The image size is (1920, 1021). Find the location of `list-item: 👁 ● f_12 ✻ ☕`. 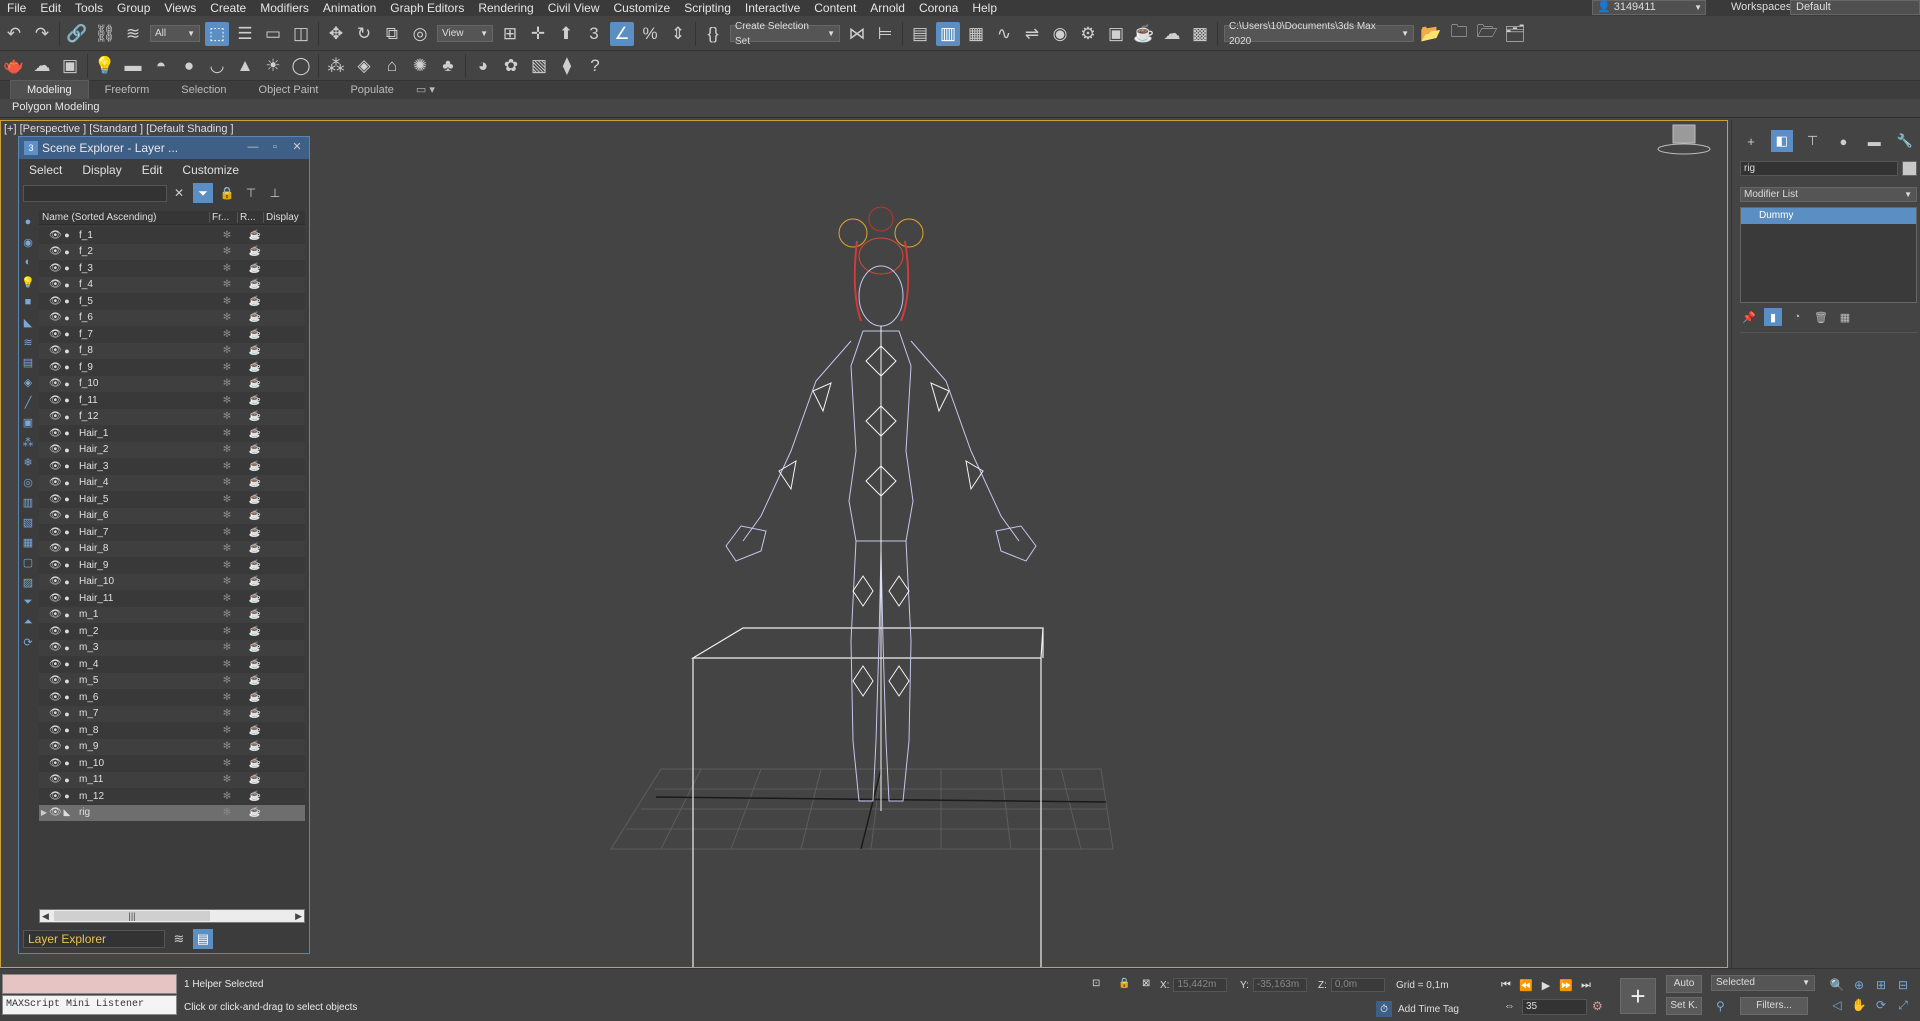

list-item: 👁 ● f_12 ✻ ☕ is located at coordinates (172, 416).